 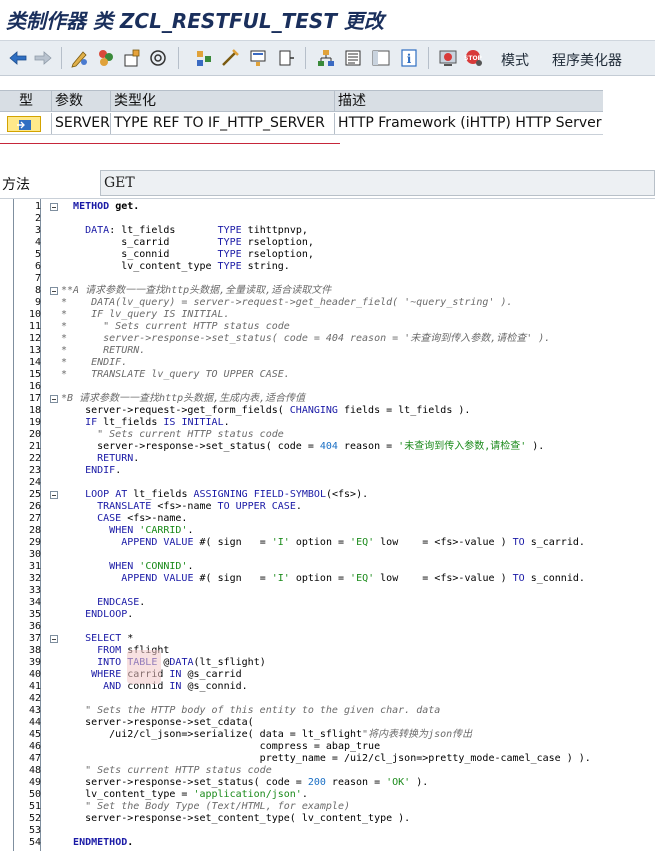 I want to click on code-line: 17 *B 请求参数一一查找http头数据,生成内表,适合传值, so click(x=327, y=399).